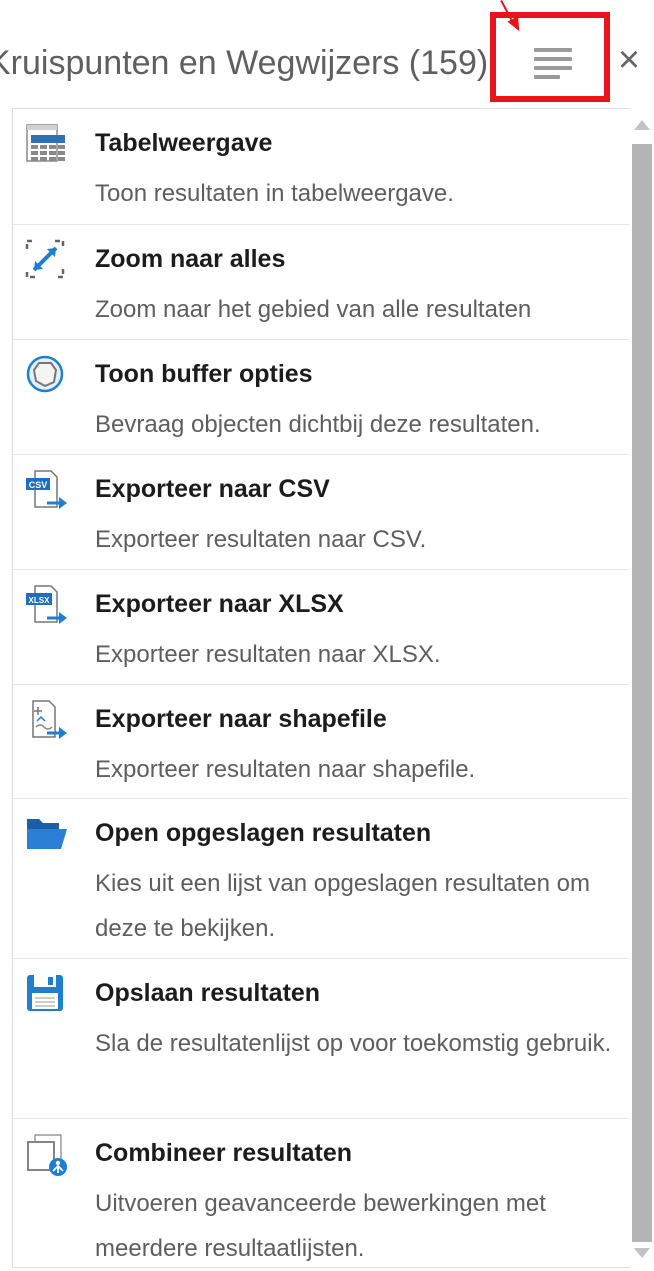  What do you see at coordinates (642, 1253) in the screenshot?
I see `scroll-down-arrow-icon` at bounding box center [642, 1253].